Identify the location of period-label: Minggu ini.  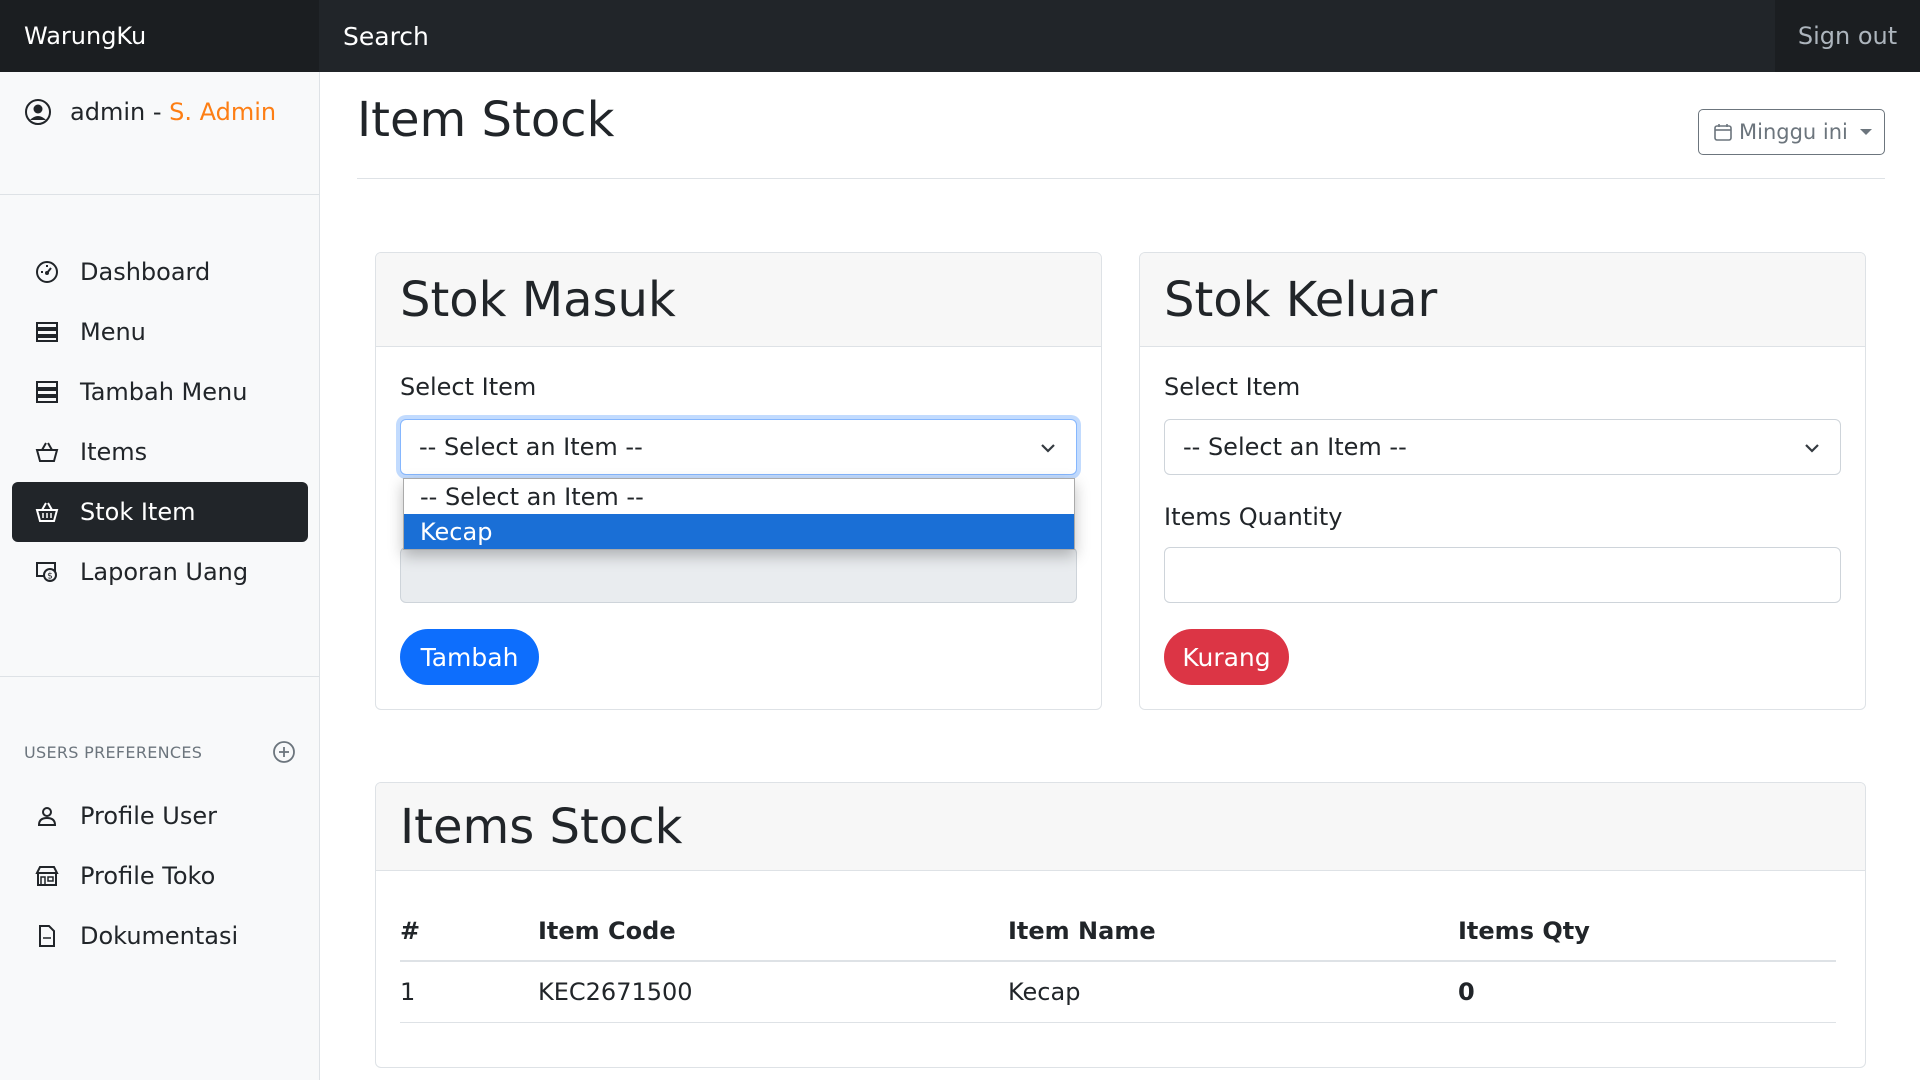
(1793, 132).